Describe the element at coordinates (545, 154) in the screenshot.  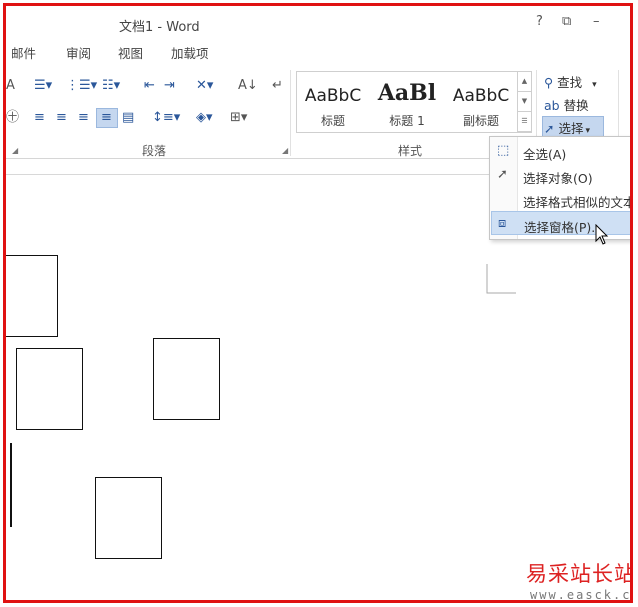
I see `menu-item-label: 全选(A)` at that location.